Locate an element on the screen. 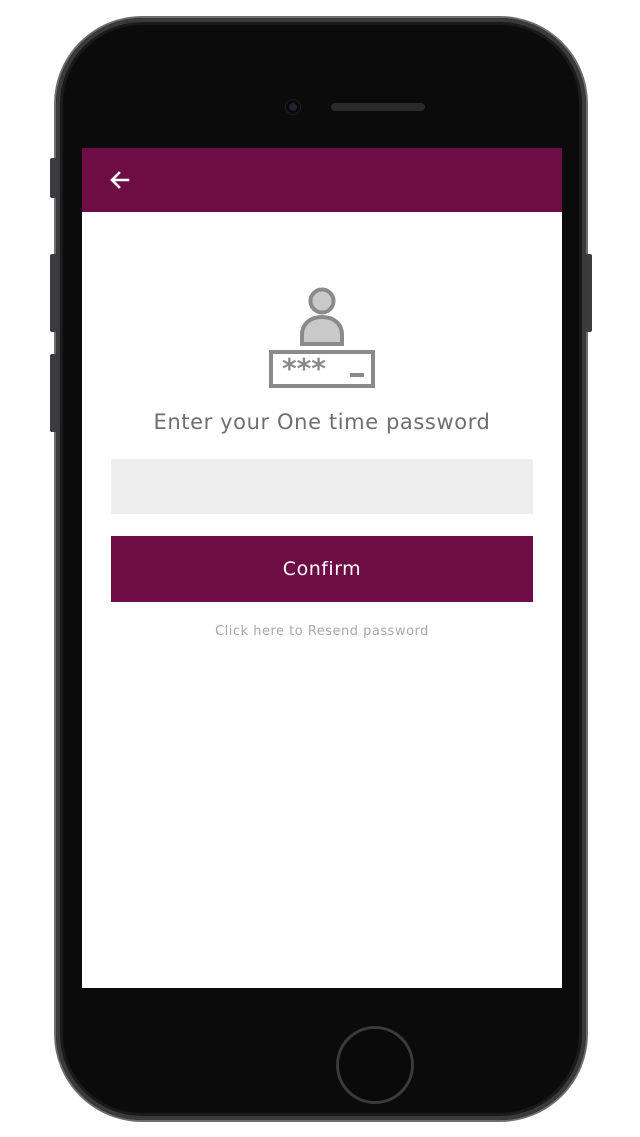 The image size is (640, 1137). app-header is located at coordinates (322, 180).